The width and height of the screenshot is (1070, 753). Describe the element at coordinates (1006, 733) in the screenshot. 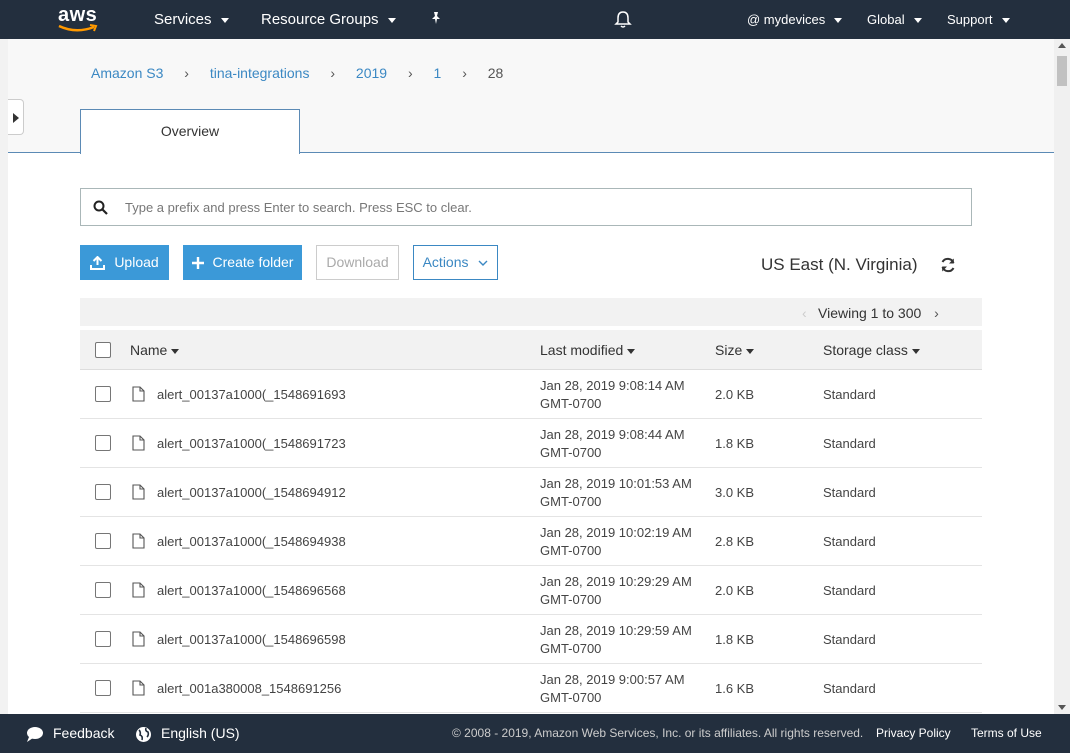

I see `terms-of-use-link: Terms of Use` at that location.